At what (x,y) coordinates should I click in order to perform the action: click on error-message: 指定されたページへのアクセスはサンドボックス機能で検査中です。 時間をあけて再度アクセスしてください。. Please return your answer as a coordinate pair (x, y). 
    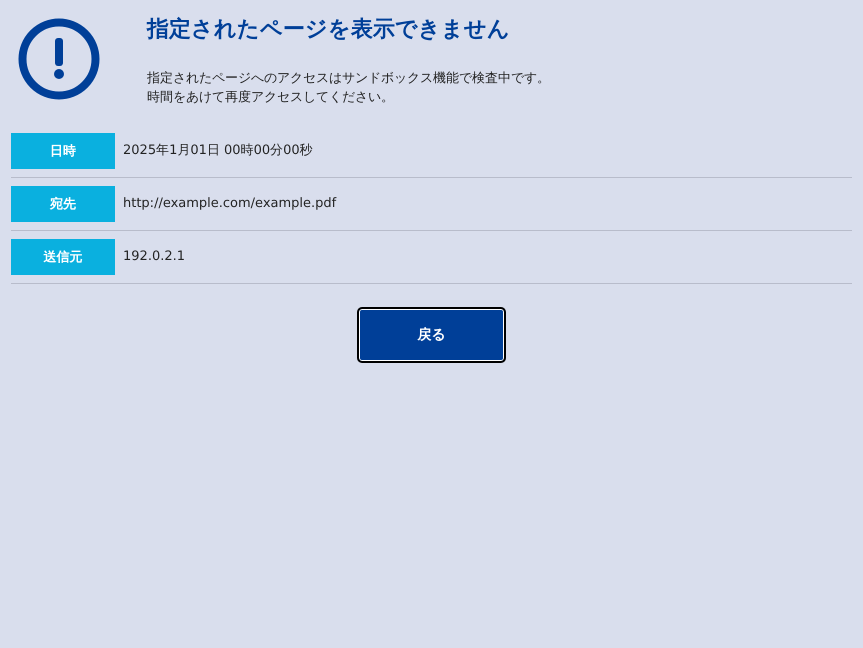
    Looking at the image, I should click on (348, 88).